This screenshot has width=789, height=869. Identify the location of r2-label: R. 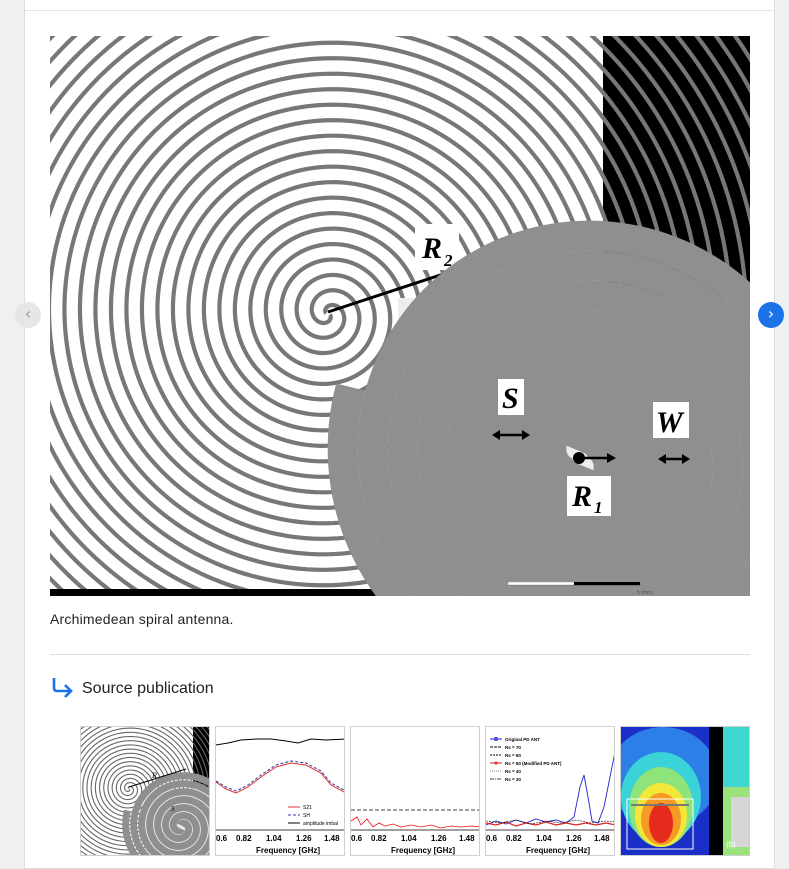
(431, 248).